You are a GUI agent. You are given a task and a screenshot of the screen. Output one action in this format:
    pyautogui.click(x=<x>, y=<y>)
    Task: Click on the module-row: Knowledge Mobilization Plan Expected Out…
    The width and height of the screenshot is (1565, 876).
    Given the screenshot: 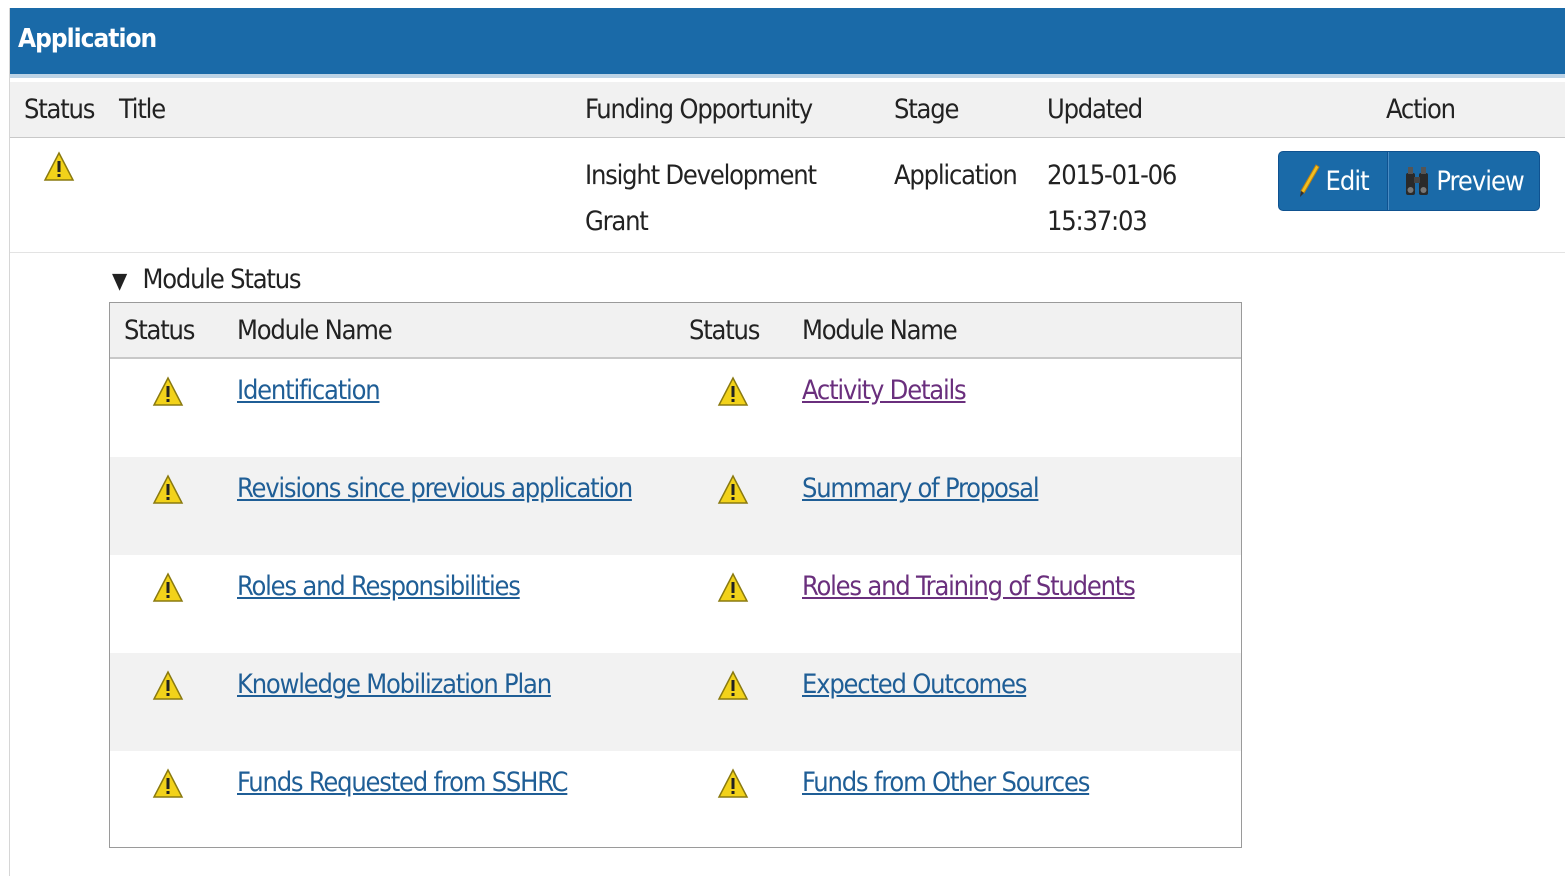 What is the action you would take?
    pyautogui.click(x=675, y=702)
    